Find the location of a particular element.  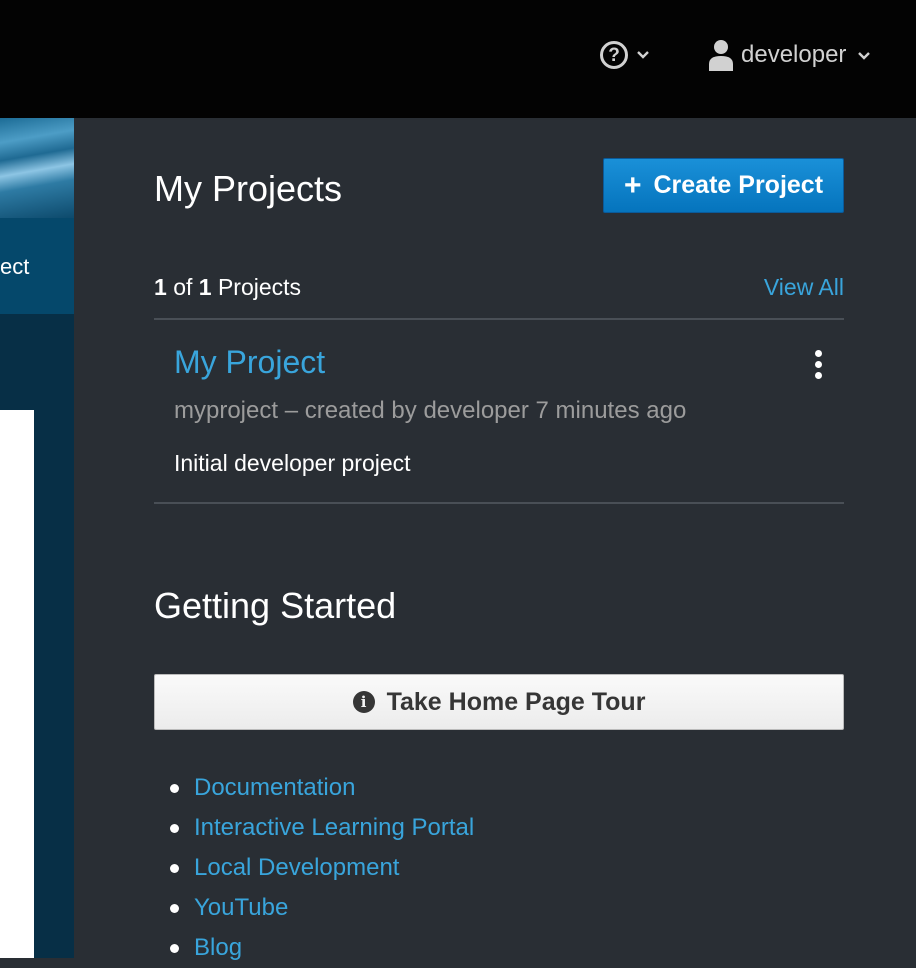

list-item: Local Development is located at coordinates (322, 868).